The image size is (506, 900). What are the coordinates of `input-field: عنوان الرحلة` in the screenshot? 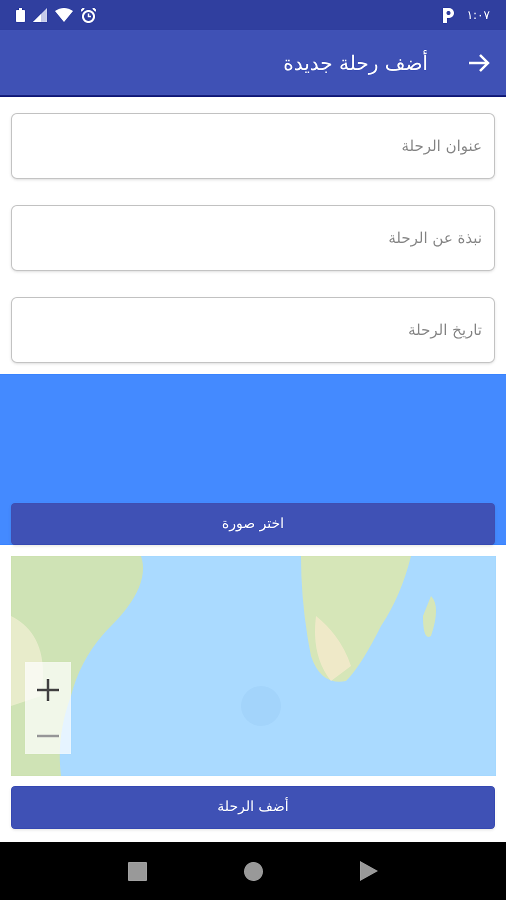 It's located at (253, 146).